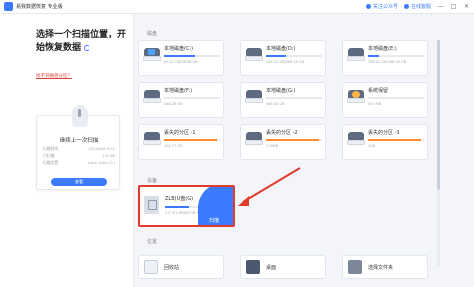 The image size is (474, 287). Describe the element at coordinates (87, 47) in the screenshot. I see `refresh-icon` at that location.